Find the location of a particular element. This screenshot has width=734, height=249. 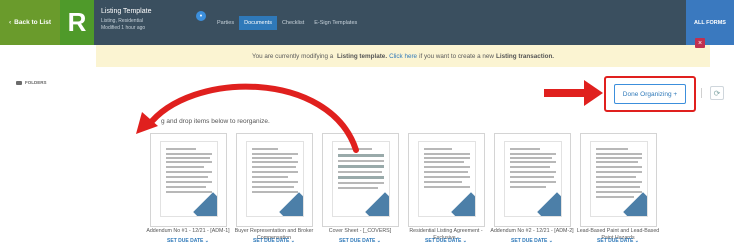

back-to-list-label: Back to List is located at coordinates (32, 22).